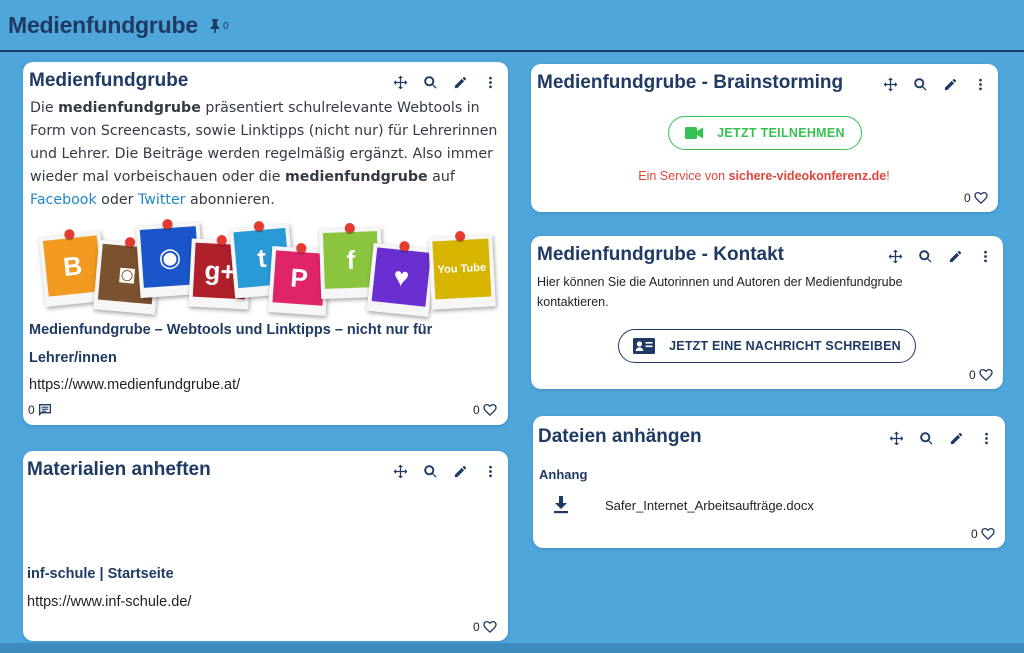 This screenshot has height=653, width=1024. I want to click on write-message-button: JETZT EINE NACHRICHT SCHREIBEN, so click(767, 346).